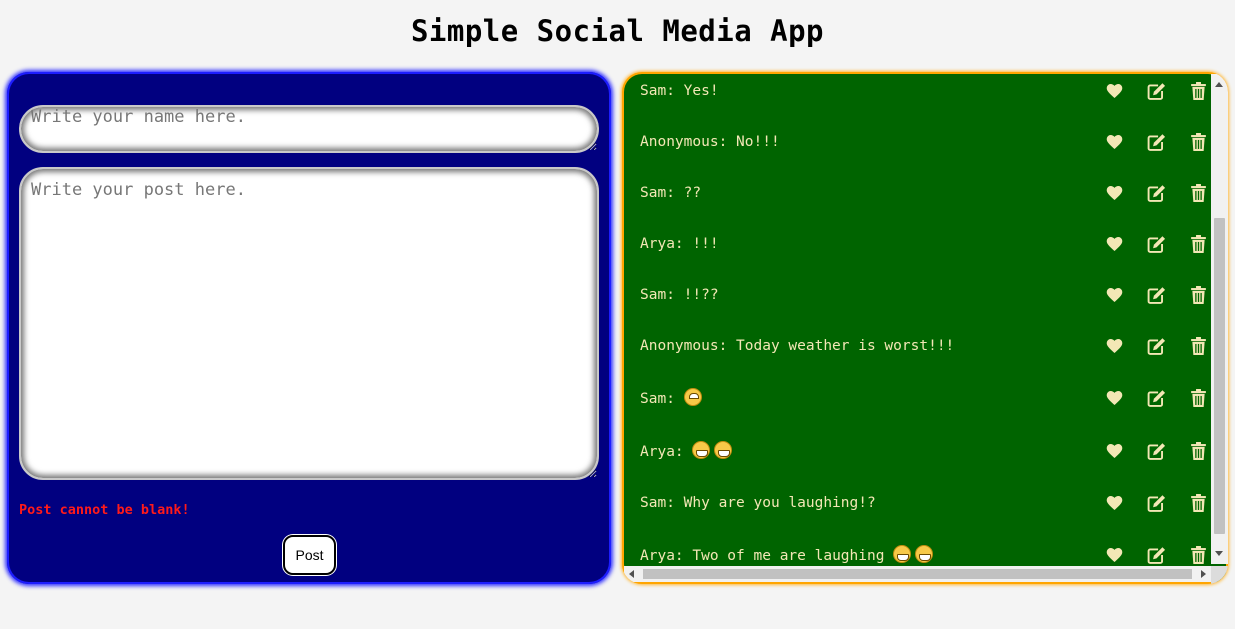 The image size is (1235, 629). I want to click on scroll-up-icon, so click(1219, 84).